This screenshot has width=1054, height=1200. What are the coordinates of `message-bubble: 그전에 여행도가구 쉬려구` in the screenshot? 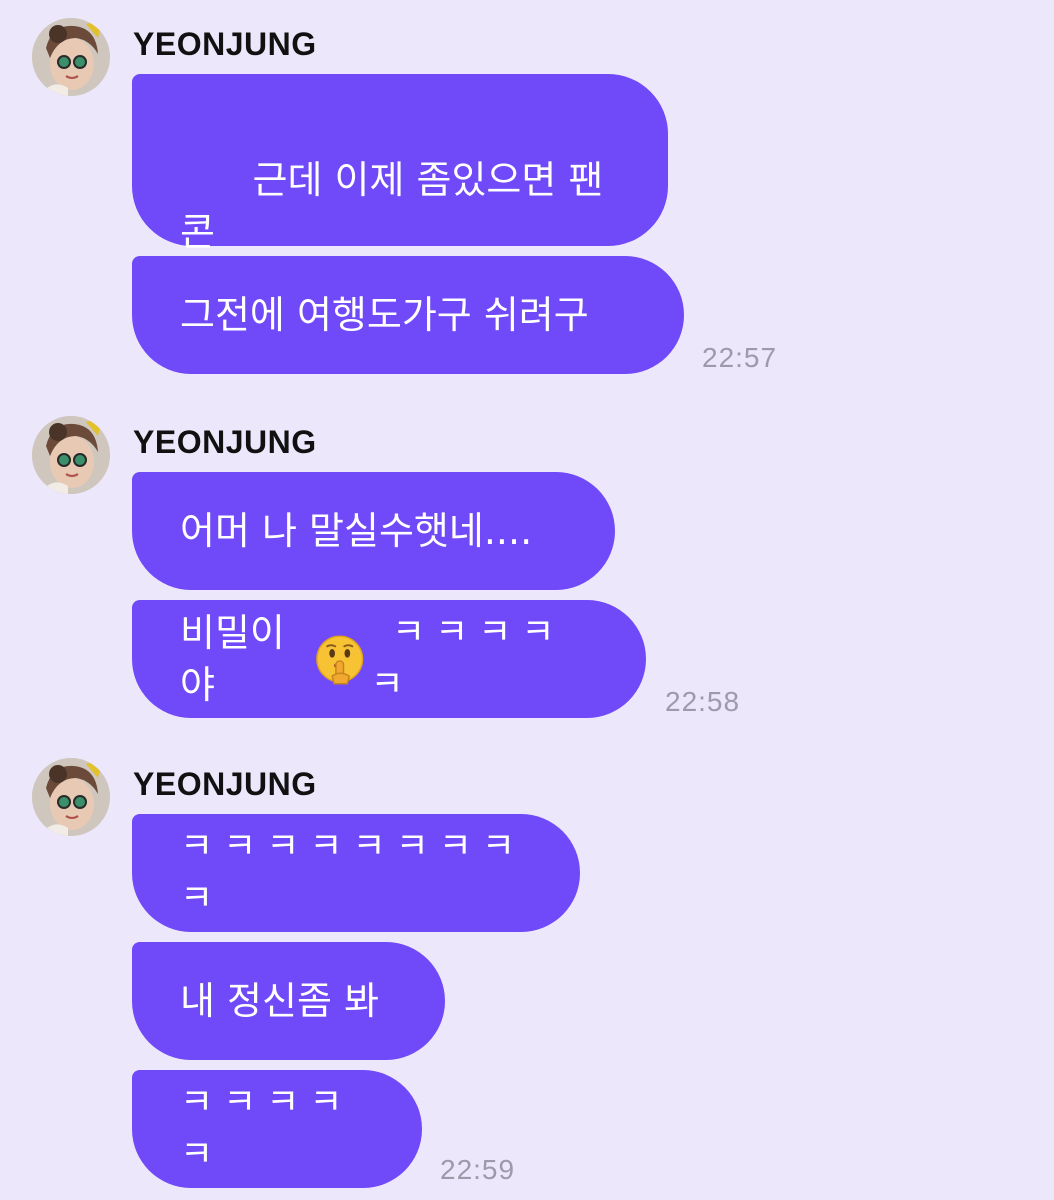 It's located at (408, 315).